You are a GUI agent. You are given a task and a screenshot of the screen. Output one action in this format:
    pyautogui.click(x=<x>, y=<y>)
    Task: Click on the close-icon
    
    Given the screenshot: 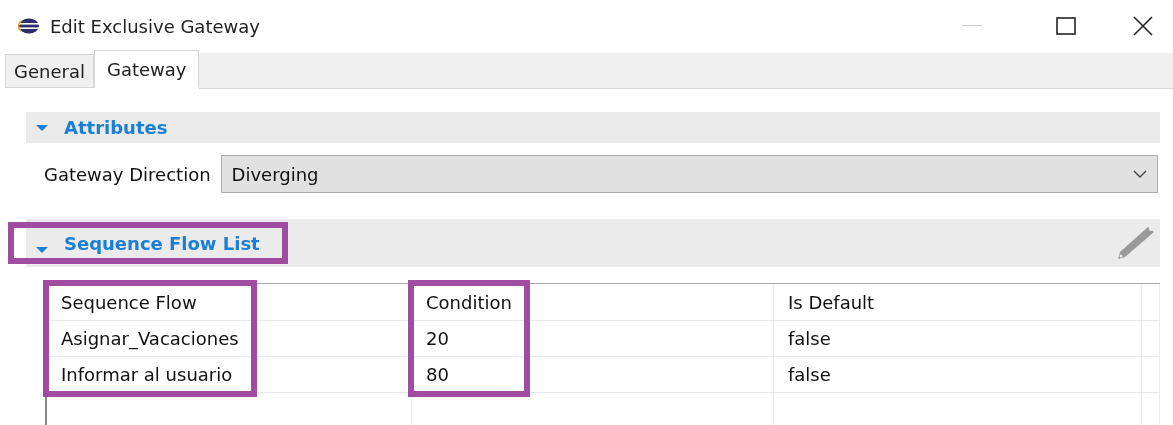 What is the action you would take?
    pyautogui.click(x=1143, y=26)
    